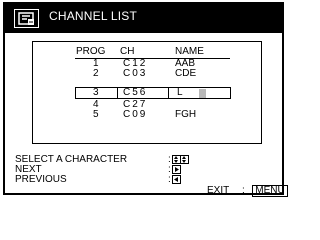  Describe the element at coordinates (176, 179) in the screenshot. I see `left-arrow-icon` at that location.